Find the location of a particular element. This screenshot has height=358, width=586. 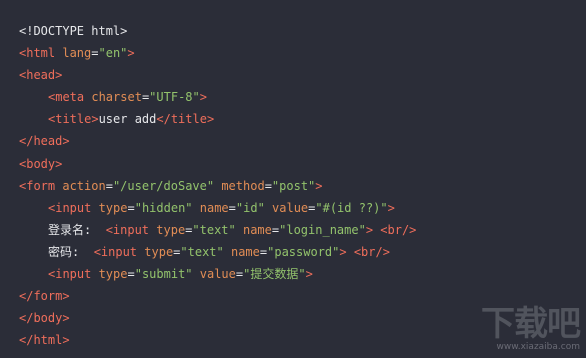

code-line: </html> is located at coordinates (217, 340).